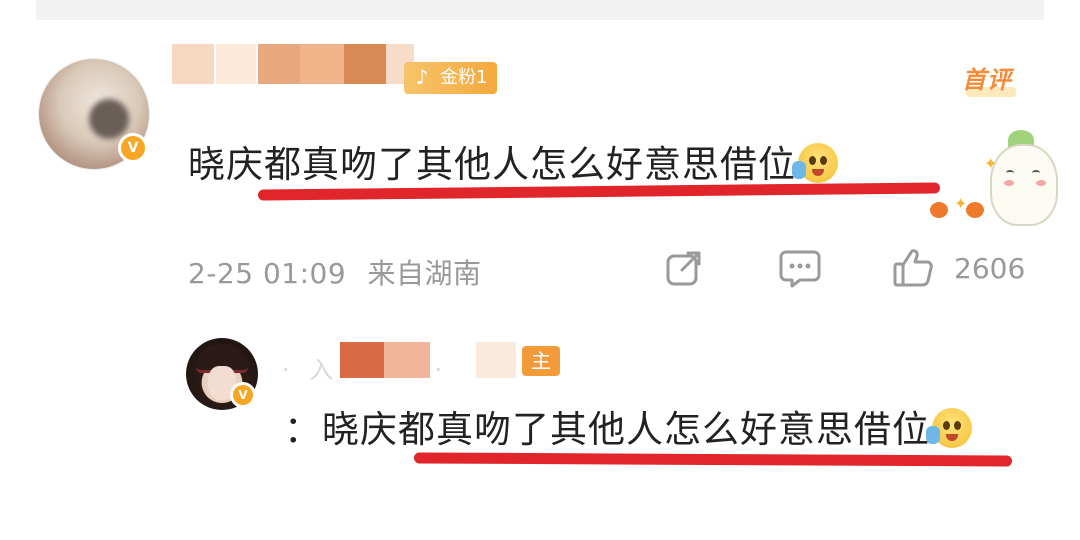 This screenshot has width=1080, height=540. I want to click on like-count: 2606, so click(990, 268).